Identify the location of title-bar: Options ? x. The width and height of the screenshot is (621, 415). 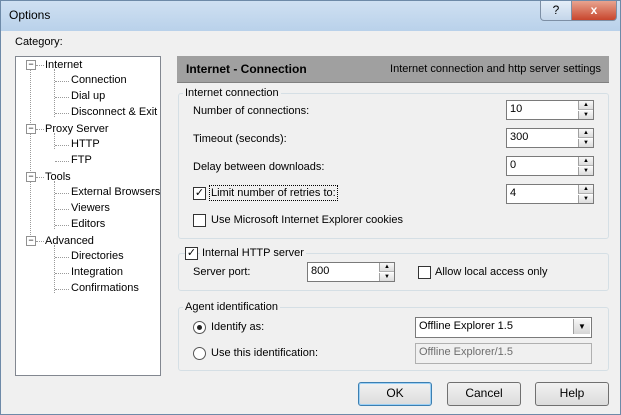
(310, 16).